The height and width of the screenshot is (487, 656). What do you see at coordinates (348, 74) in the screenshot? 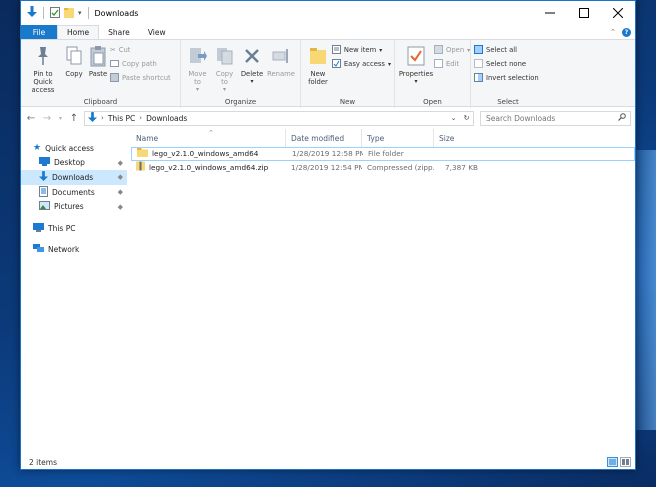
I see `new-group: New folder New item ▾ Easy access ▾ New` at bounding box center [348, 74].